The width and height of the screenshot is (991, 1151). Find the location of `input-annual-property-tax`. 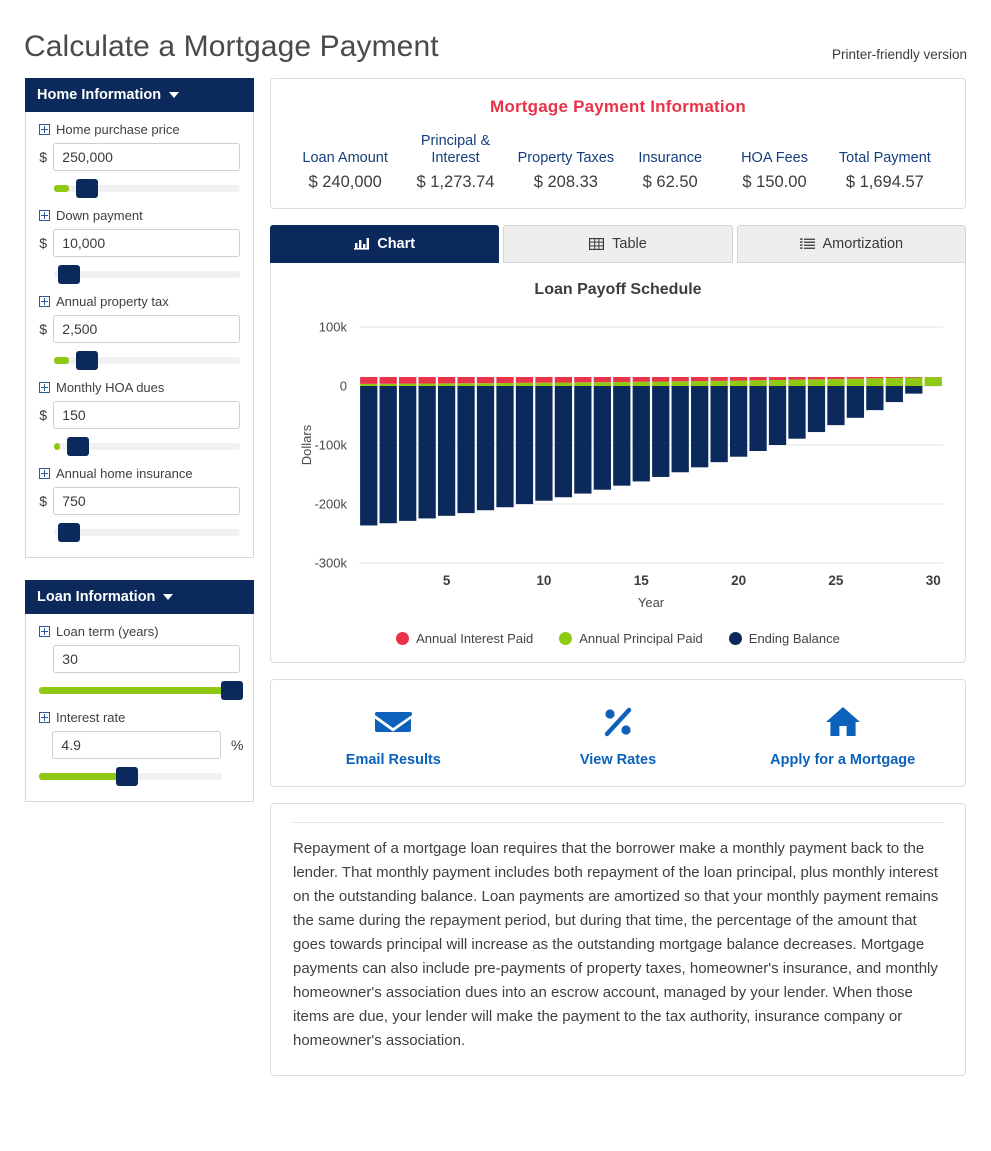

input-annual-property-tax is located at coordinates (146, 329).